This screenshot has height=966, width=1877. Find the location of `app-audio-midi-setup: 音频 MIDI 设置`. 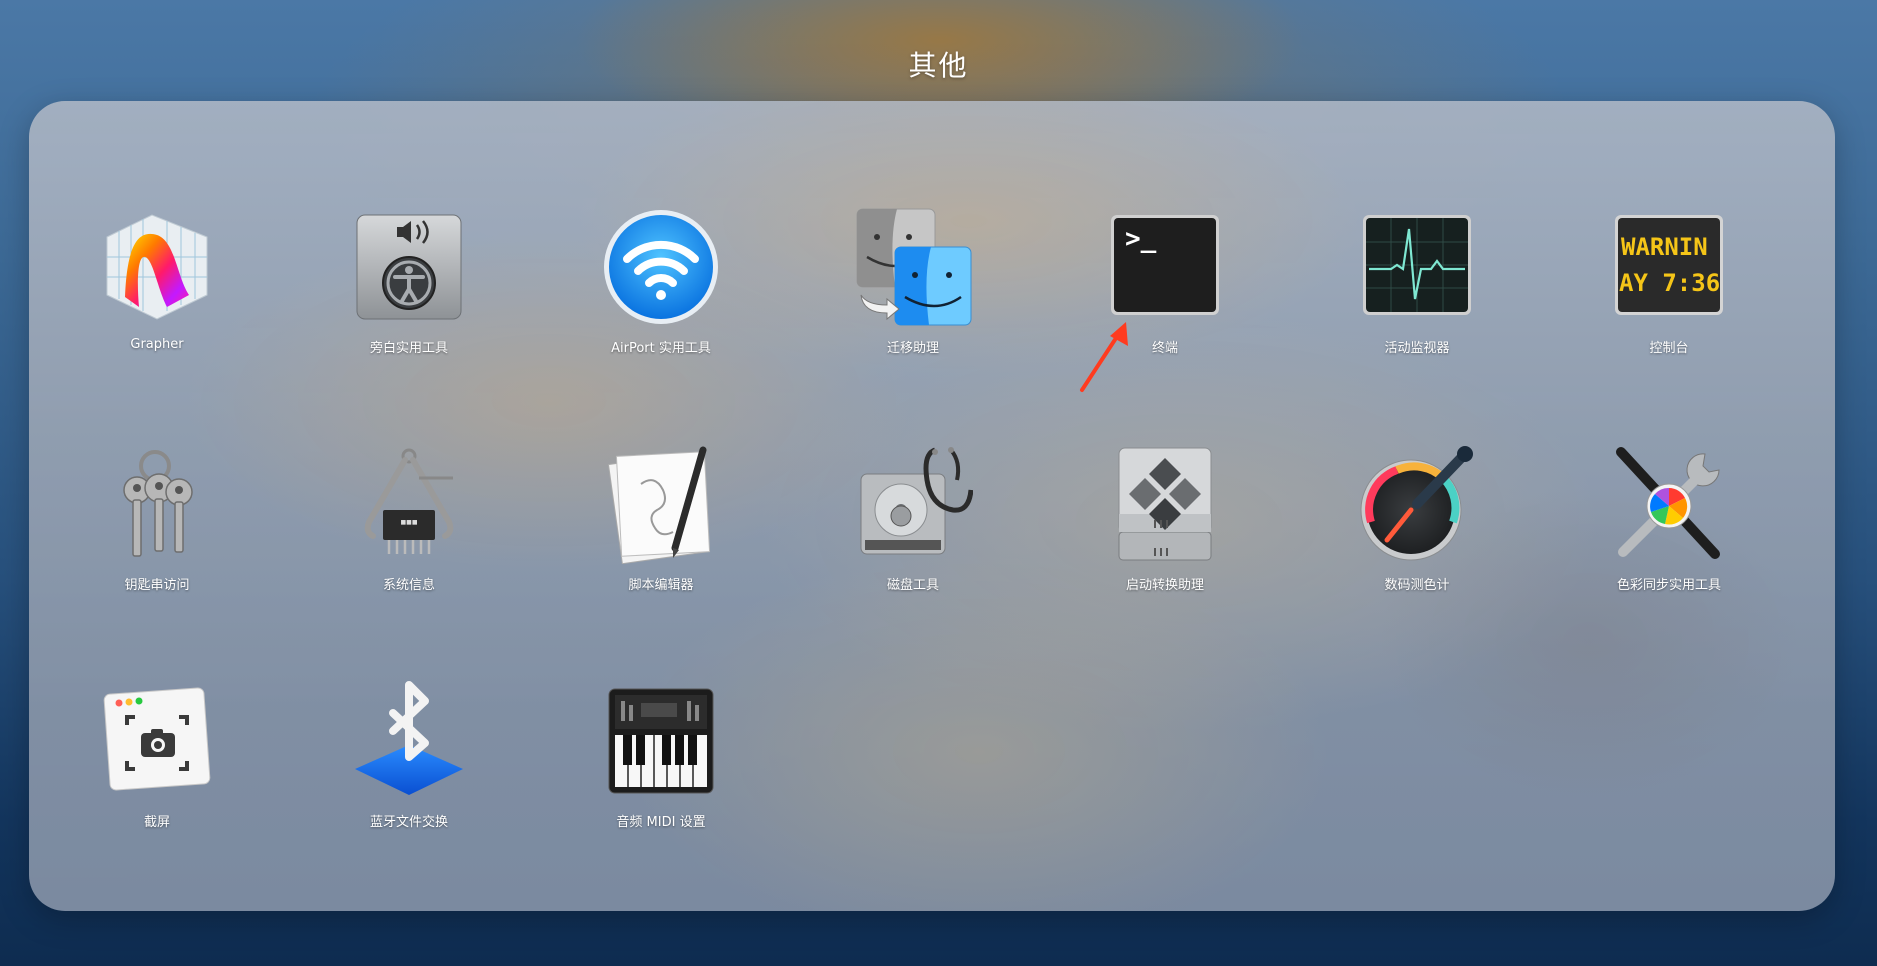

app-audio-midi-setup: 音频 MIDI 设置 is located at coordinates (661, 799).